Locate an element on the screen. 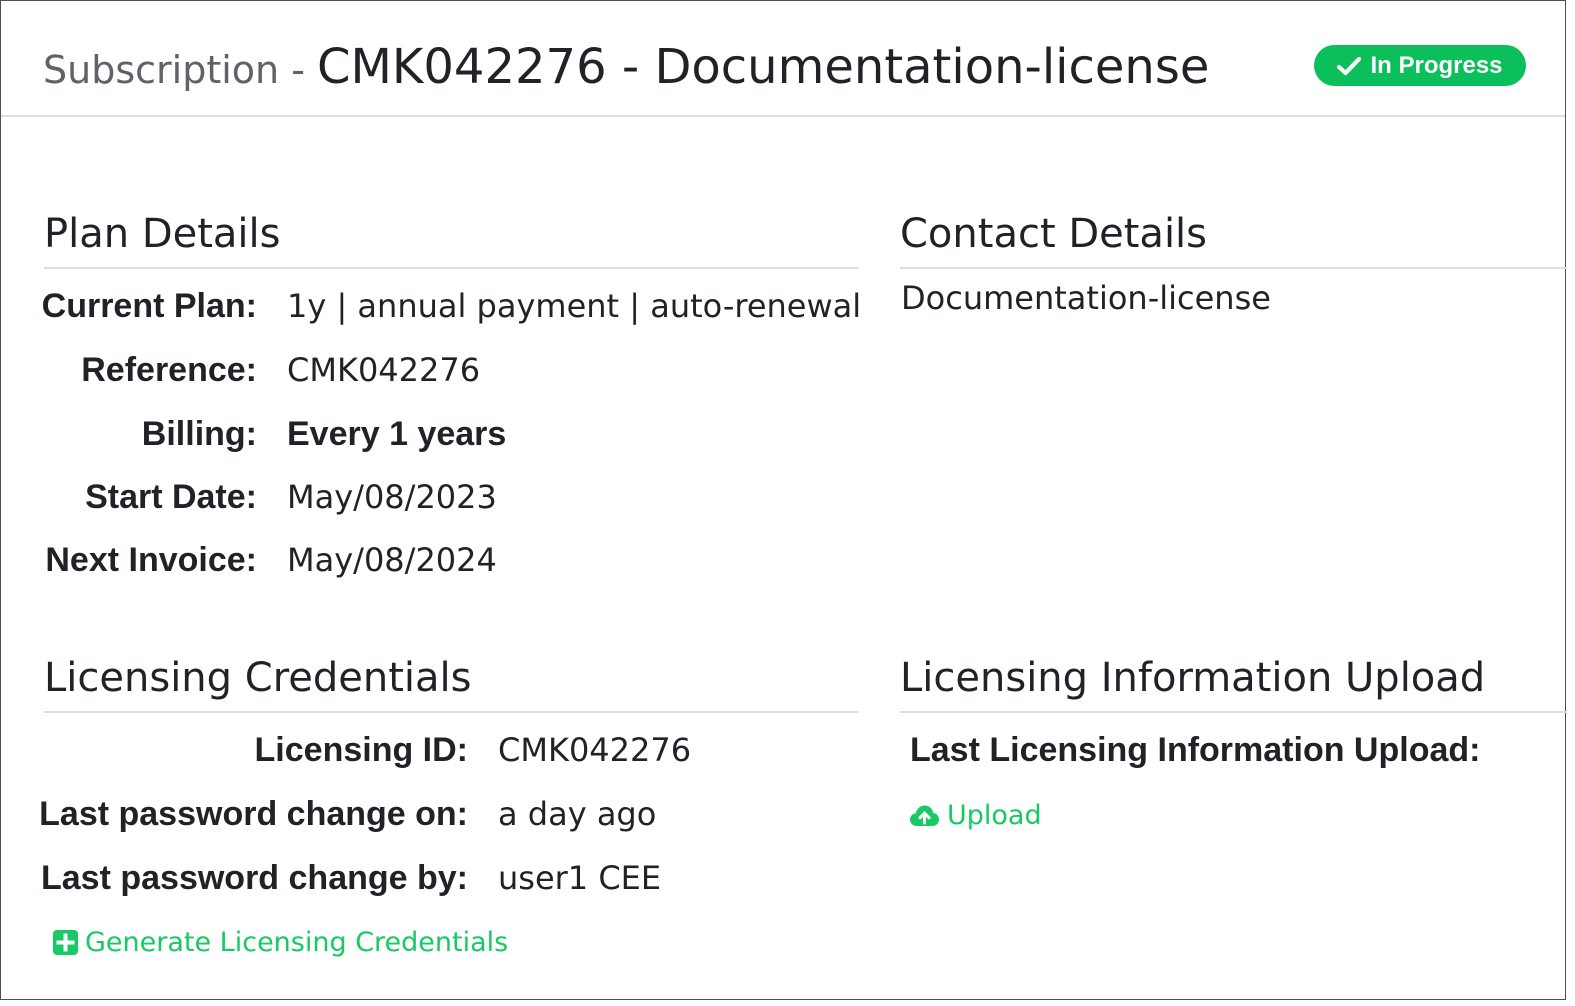 The width and height of the screenshot is (1575, 1006). check-icon is located at coordinates (1349, 65).